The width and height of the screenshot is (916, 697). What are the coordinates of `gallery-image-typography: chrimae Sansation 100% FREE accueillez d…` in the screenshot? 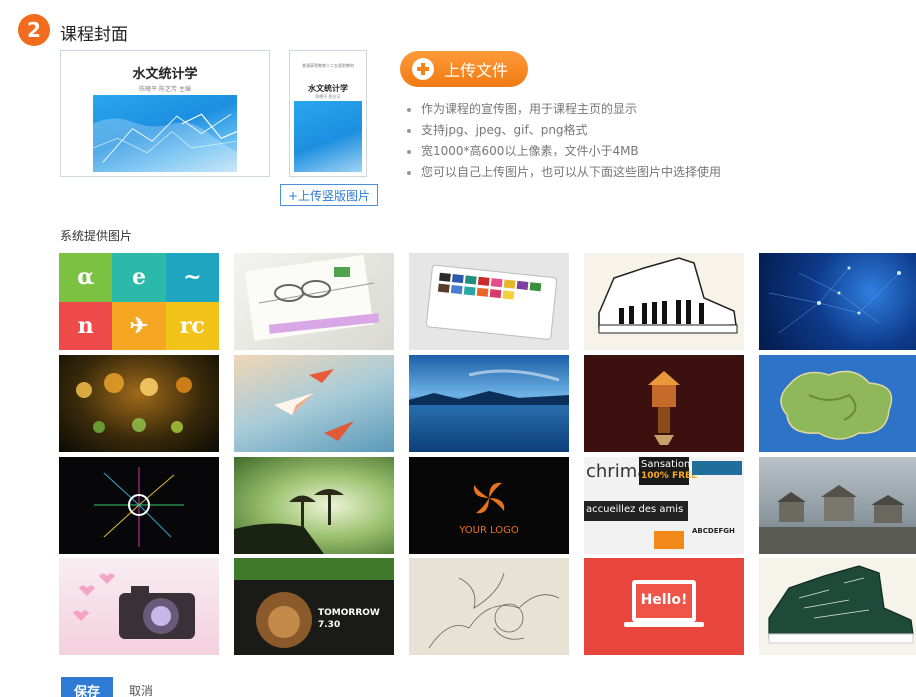 It's located at (664, 505).